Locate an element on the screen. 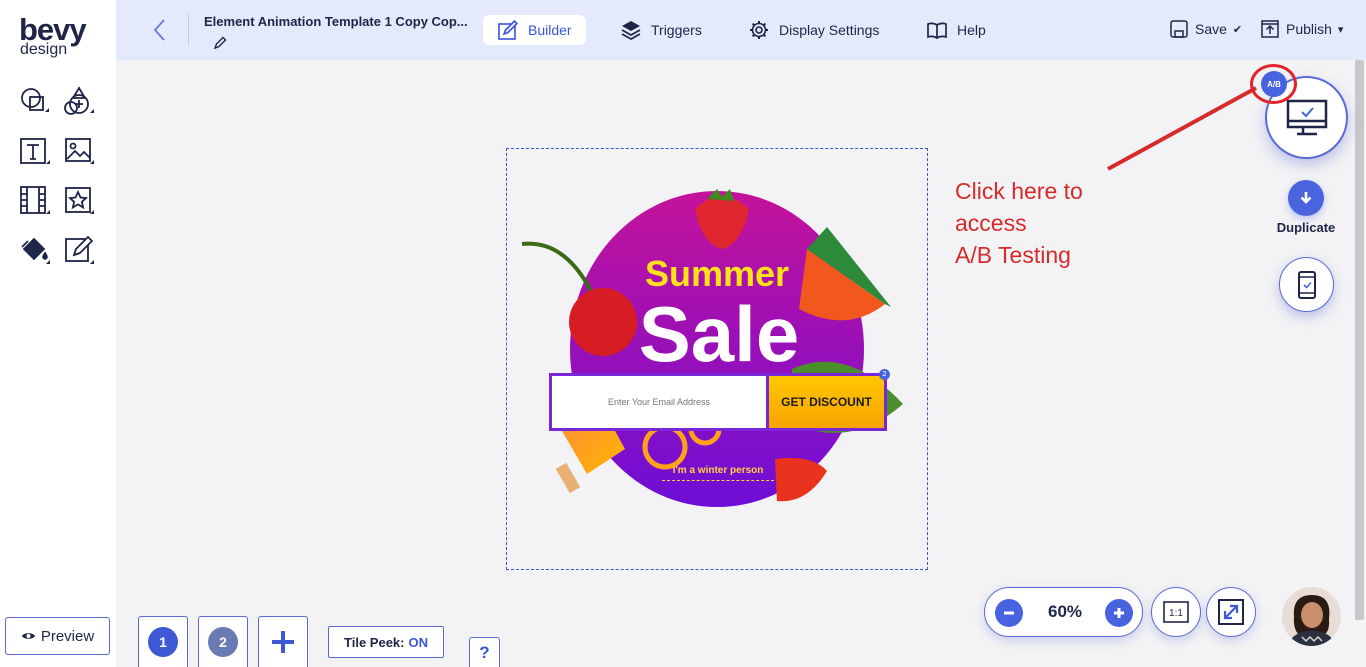 The height and width of the screenshot is (667, 1366). actual-size-text: 1:1 is located at coordinates (1176, 613).